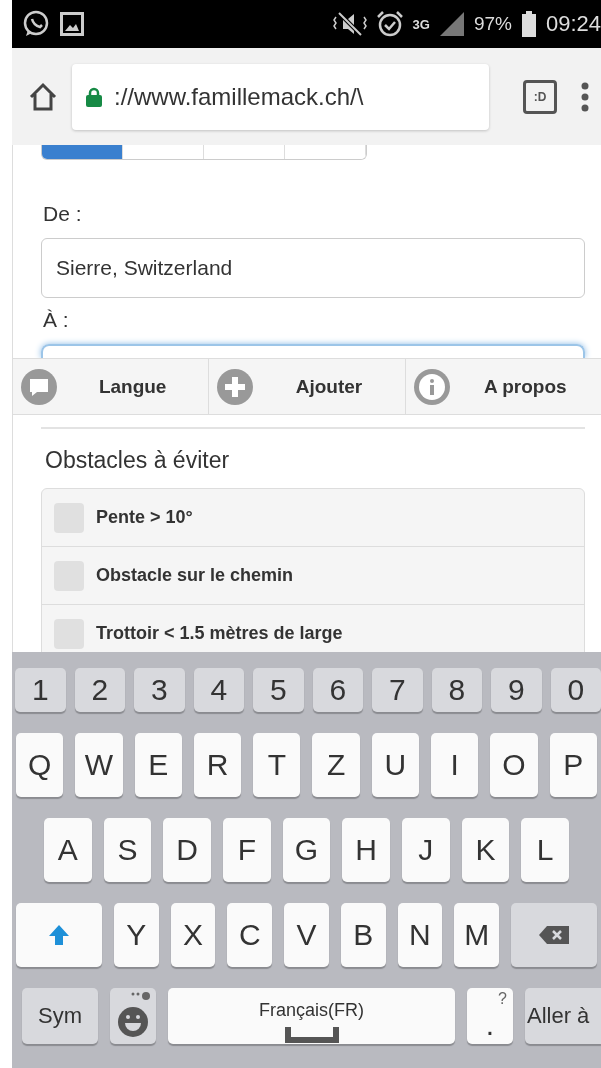  What do you see at coordinates (451, 24) in the screenshot?
I see `signal-icon` at bounding box center [451, 24].